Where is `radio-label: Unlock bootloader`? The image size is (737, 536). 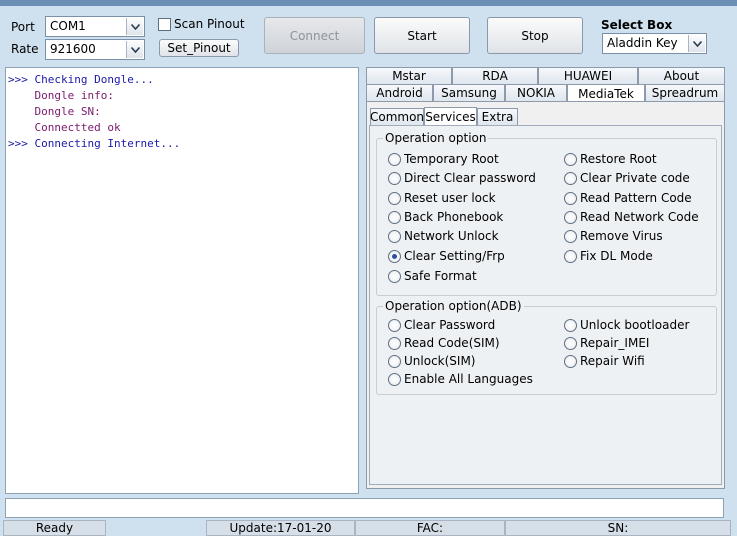
radio-label: Unlock bootloader is located at coordinates (635, 325).